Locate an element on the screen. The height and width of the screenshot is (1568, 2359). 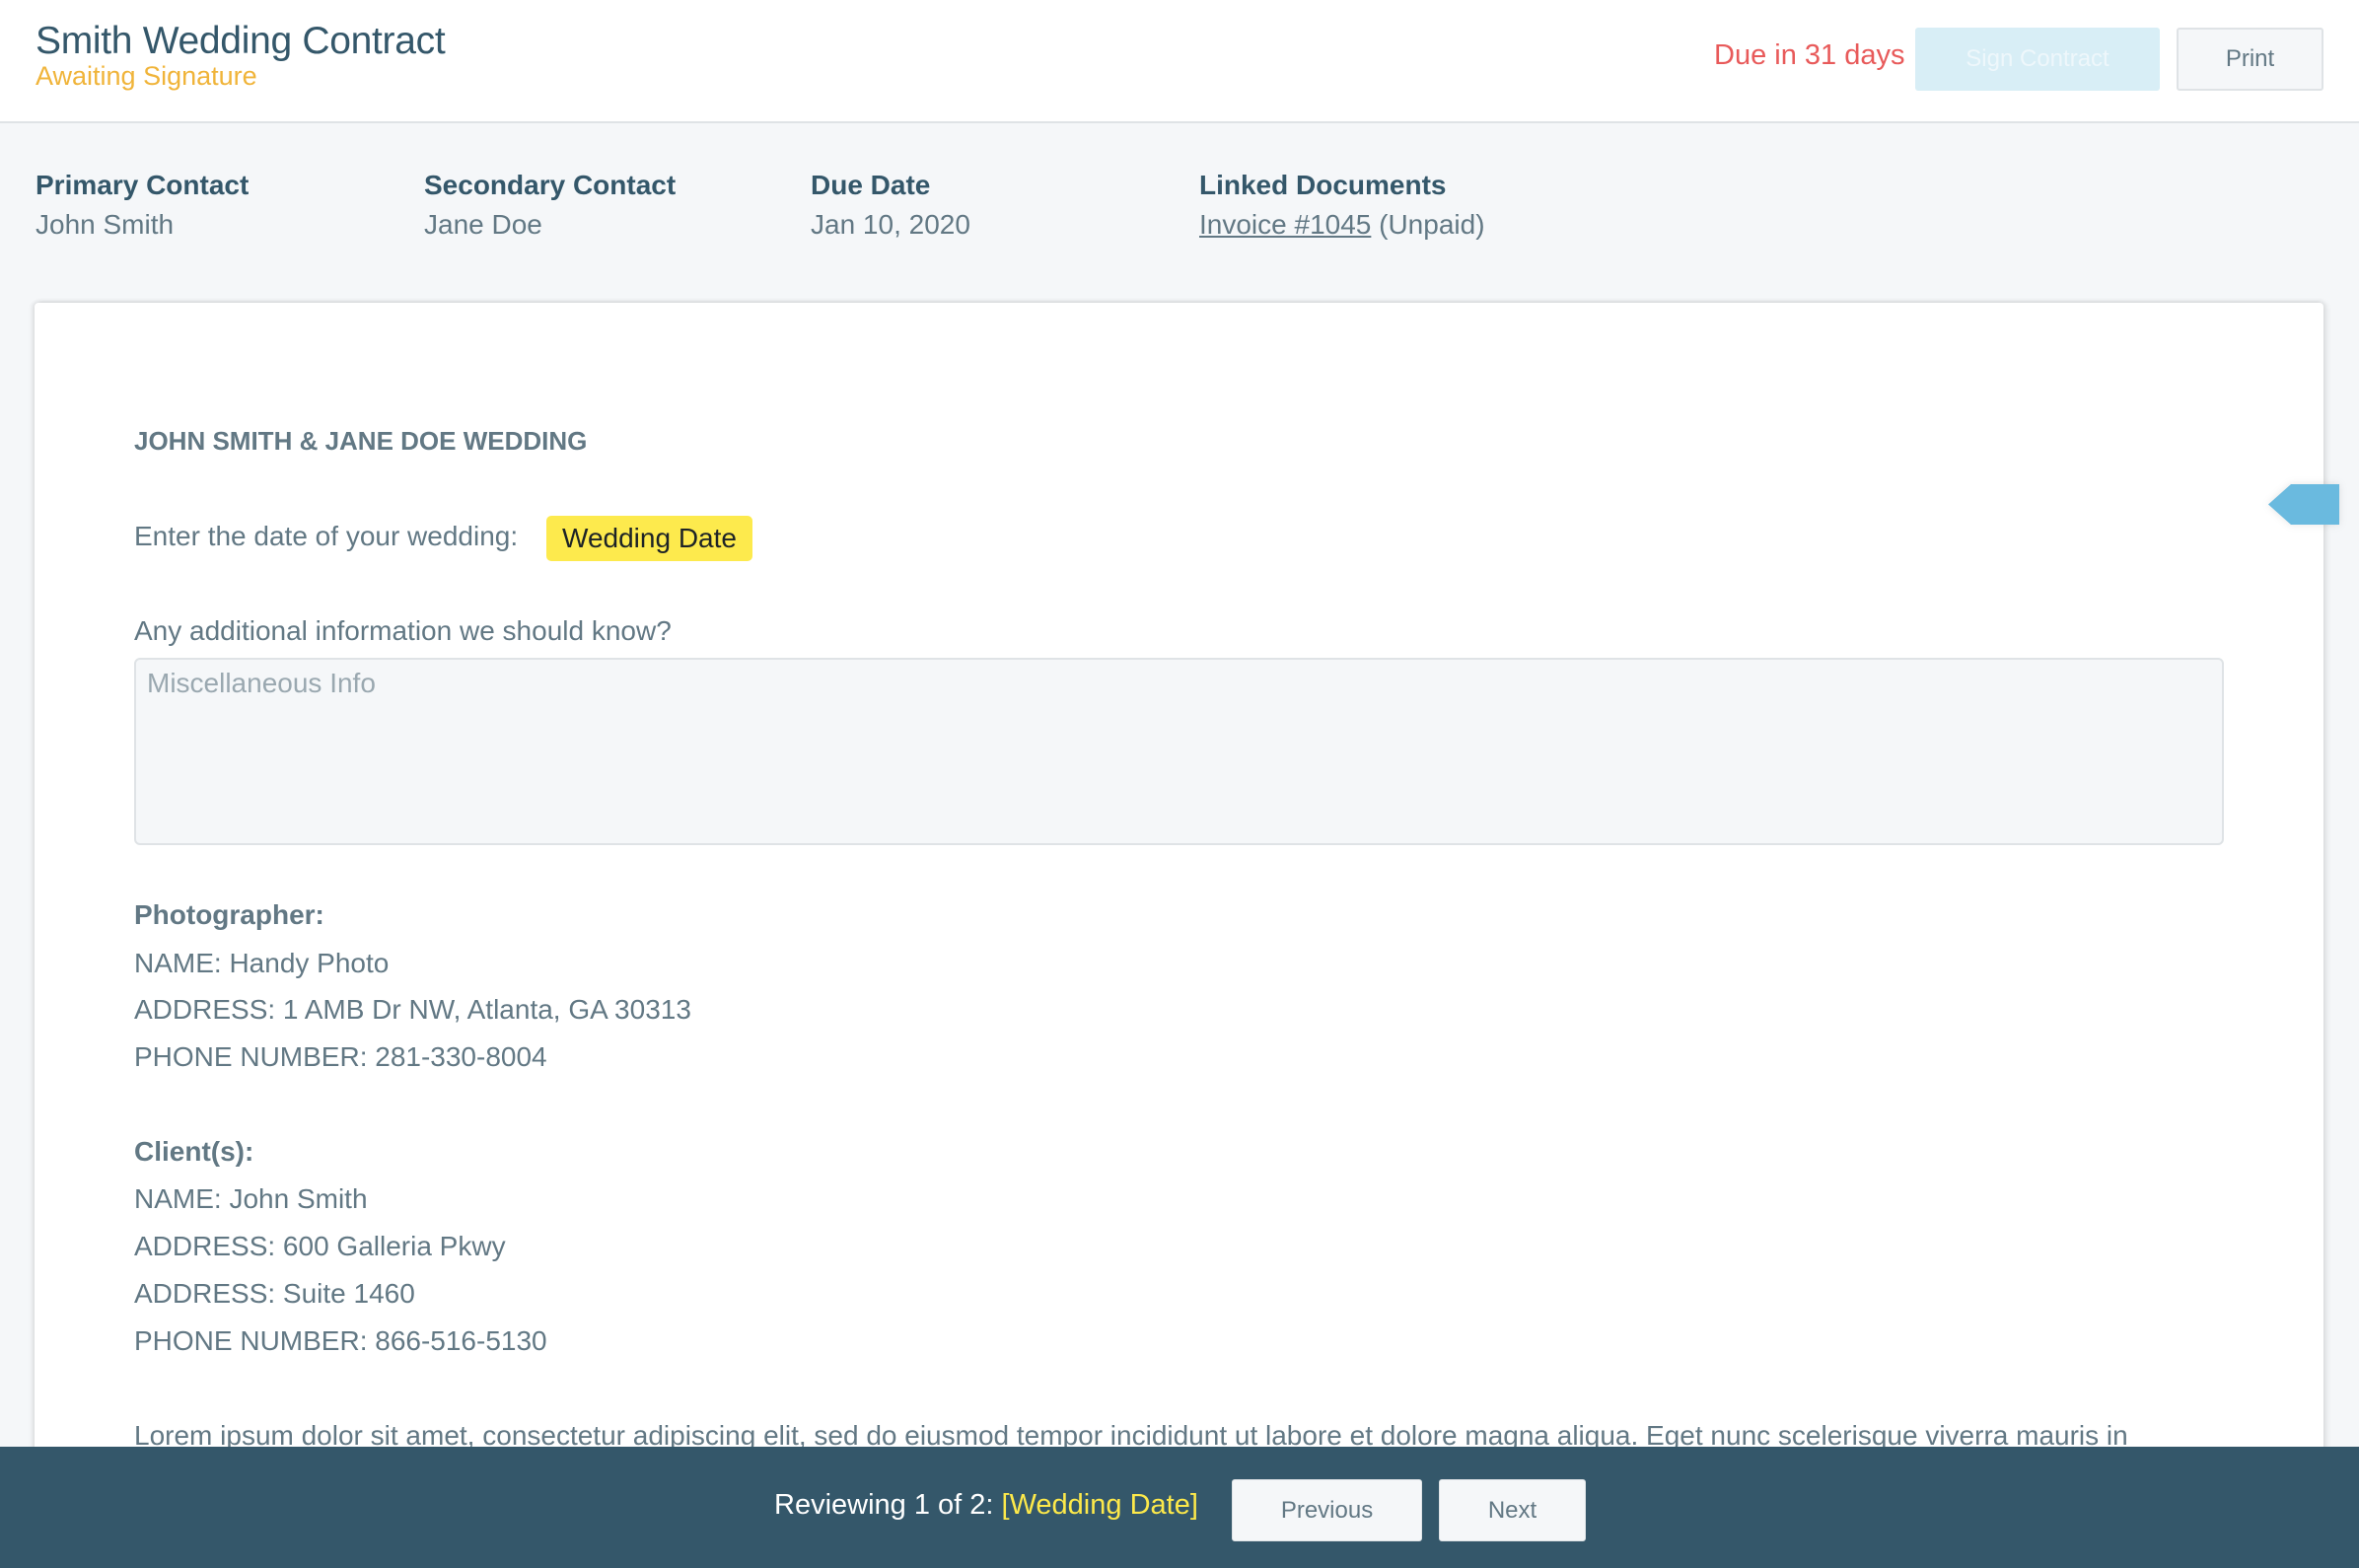
secondary-contact: Secondary Contact Jane Doe is located at coordinates (550, 205).